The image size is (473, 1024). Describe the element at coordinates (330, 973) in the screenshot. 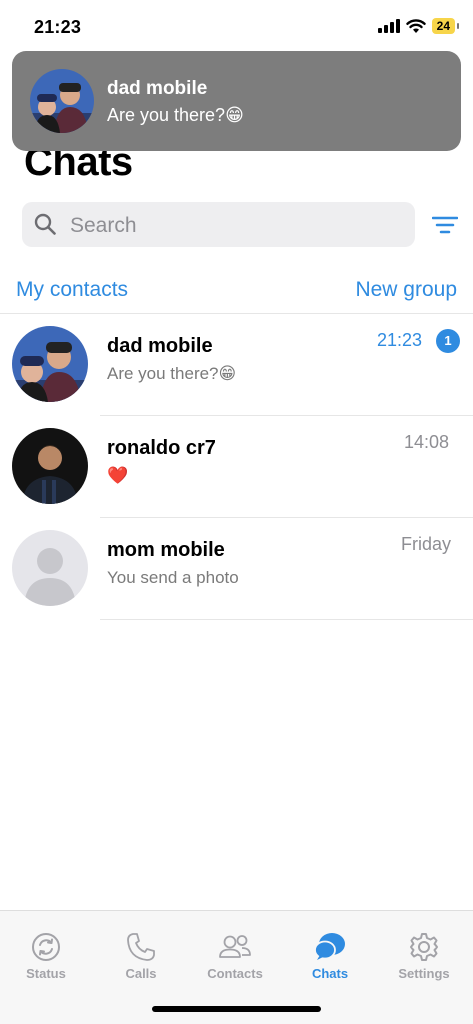

I see `tab-label: Chats` at that location.